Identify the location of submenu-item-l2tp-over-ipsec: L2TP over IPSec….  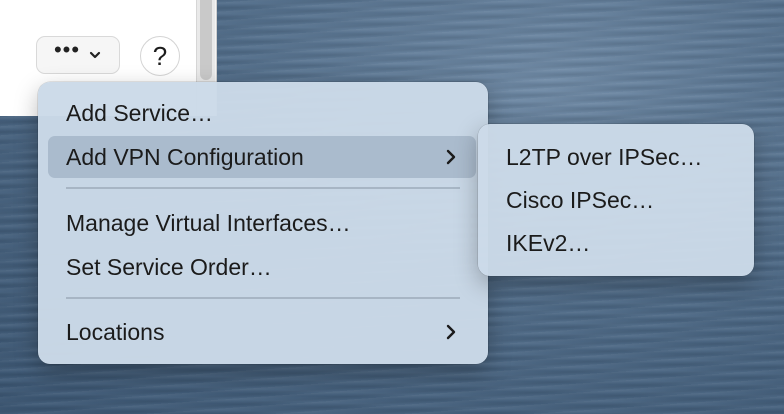
(616, 157).